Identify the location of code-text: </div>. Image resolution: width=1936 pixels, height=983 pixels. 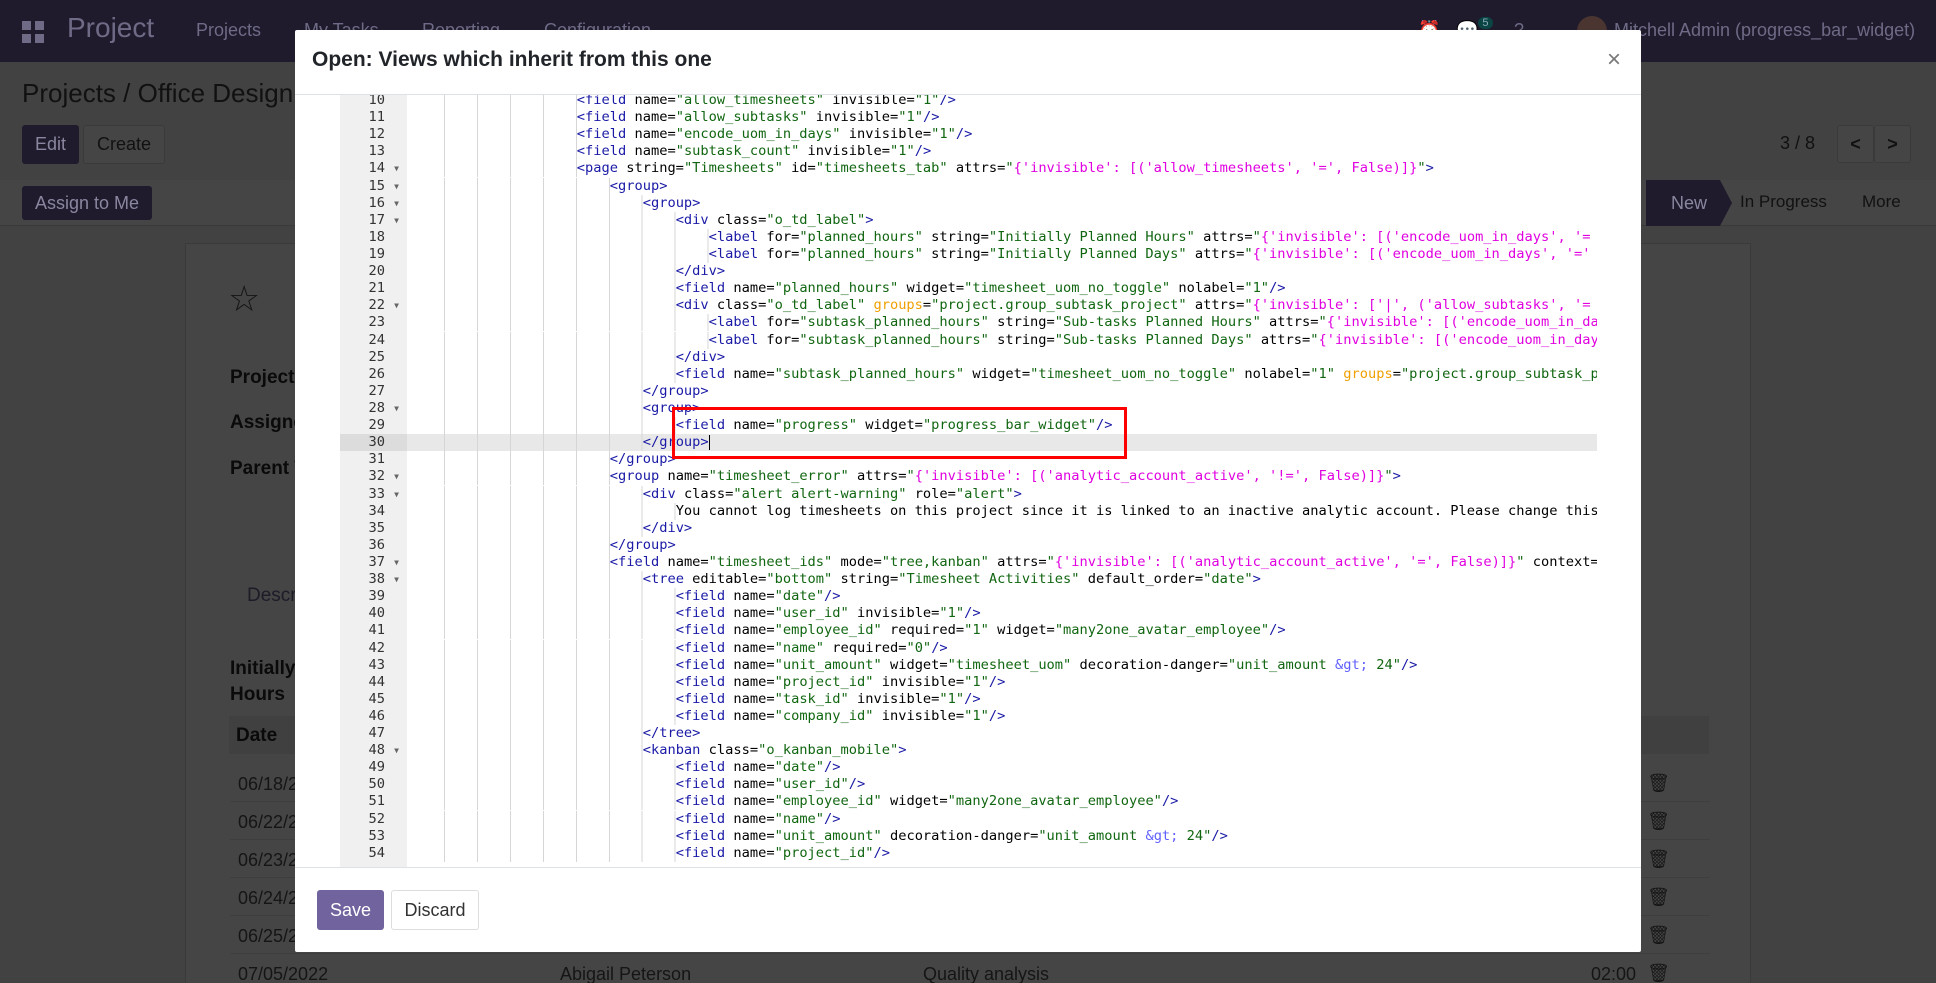
(549, 528).